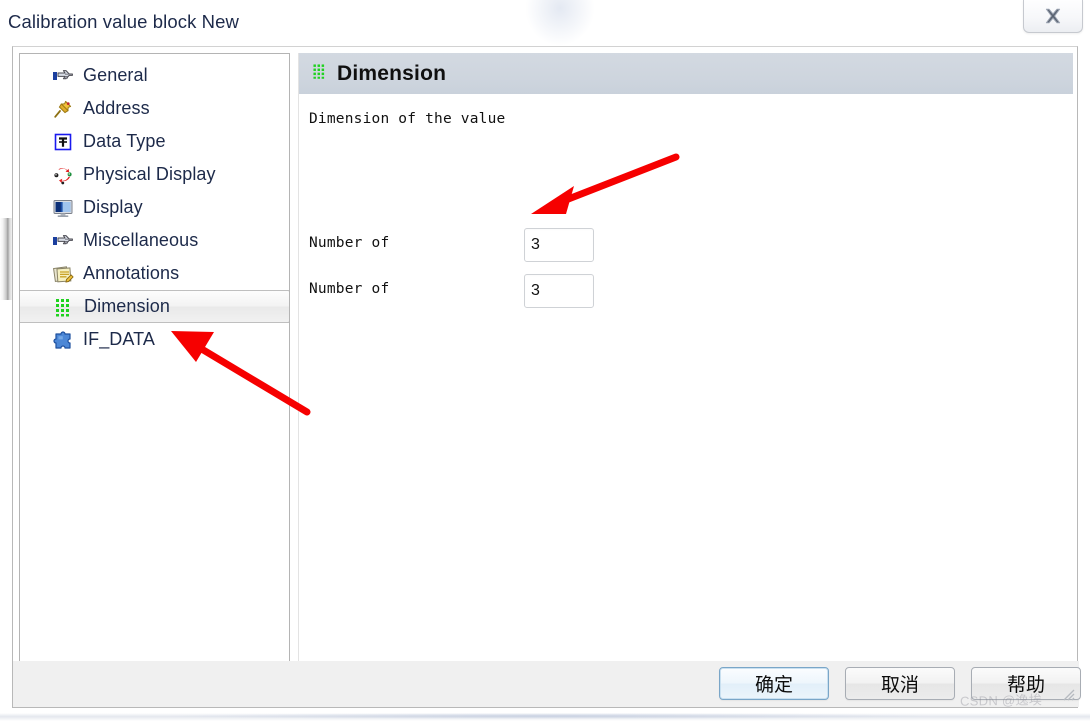 The height and width of the screenshot is (721, 1090). What do you see at coordinates (63, 109) in the screenshot?
I see `pushpin-icon` at bounding box center [63, 109].